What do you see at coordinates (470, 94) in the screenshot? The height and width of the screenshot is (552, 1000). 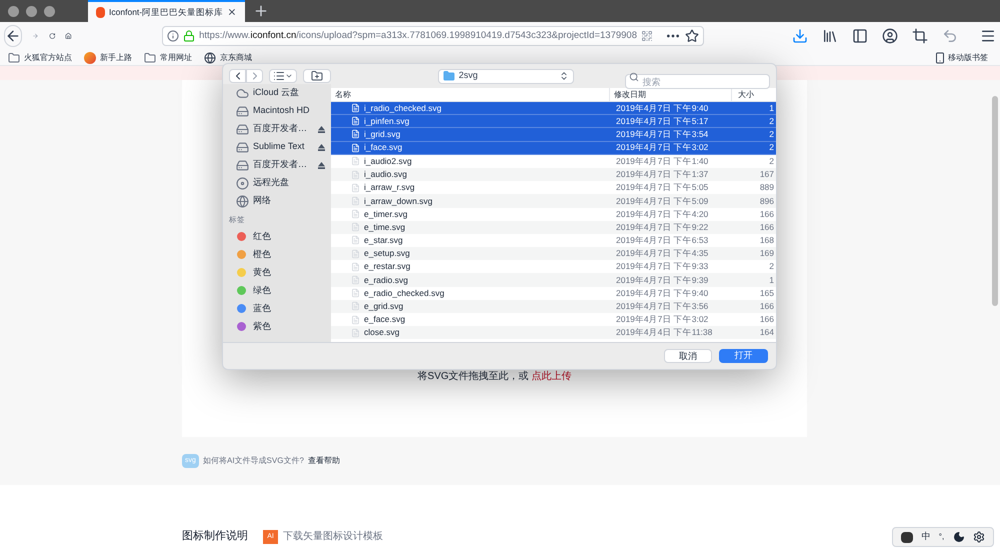 I see `column-header: 名称` at bounding box center [470, 94].